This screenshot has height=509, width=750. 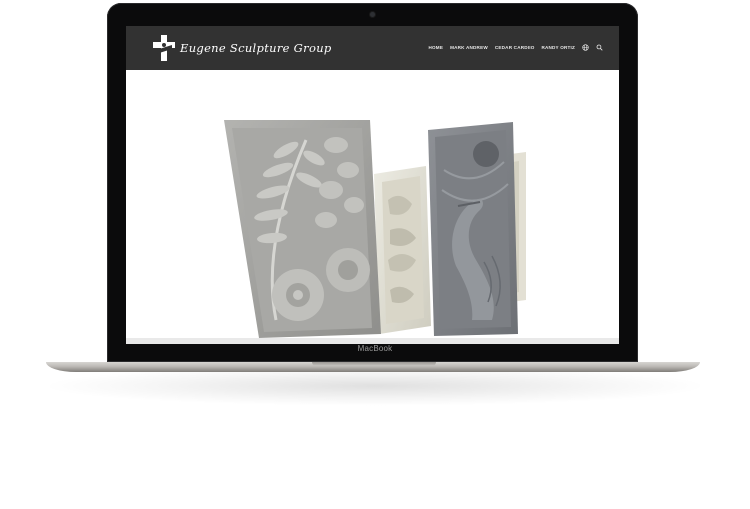 I want to click on camera-icon, so click(x=372, y=14).